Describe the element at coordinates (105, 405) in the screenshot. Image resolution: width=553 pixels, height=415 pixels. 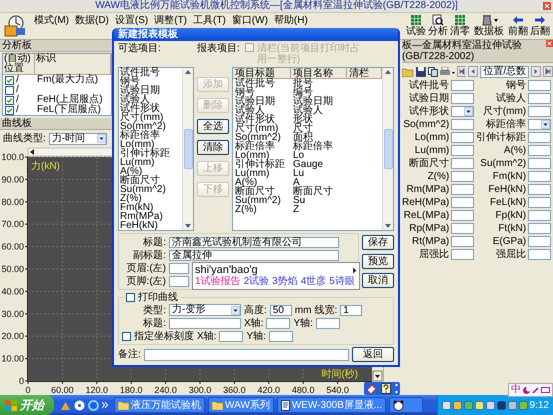
I see `chevron-icon` at that location.